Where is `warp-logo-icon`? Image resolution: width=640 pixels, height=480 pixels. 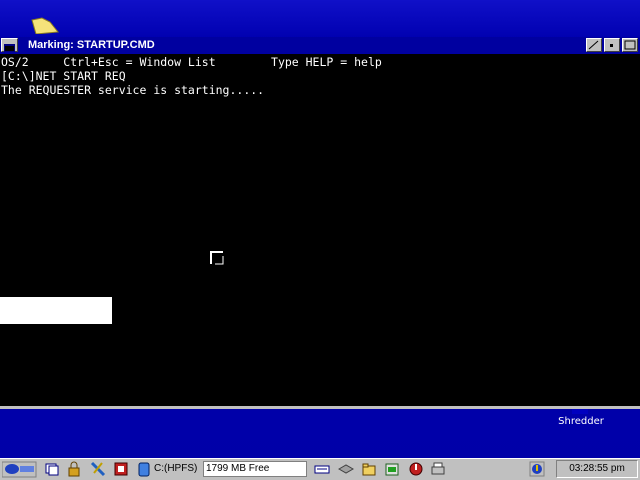
warp-logo-icon is located at coordinates (20, 469).